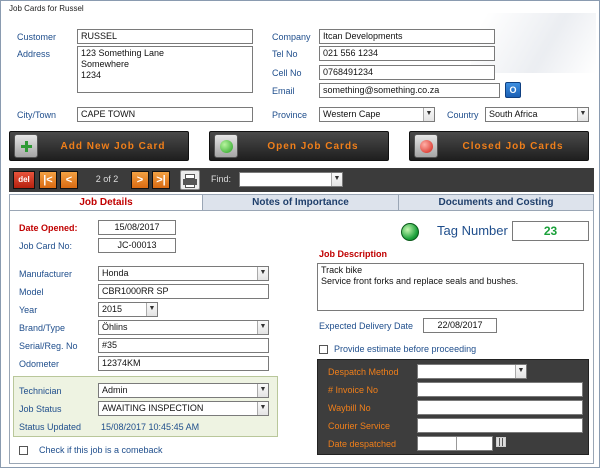  I want to click on technician-value: Admin, so click(115, 390).